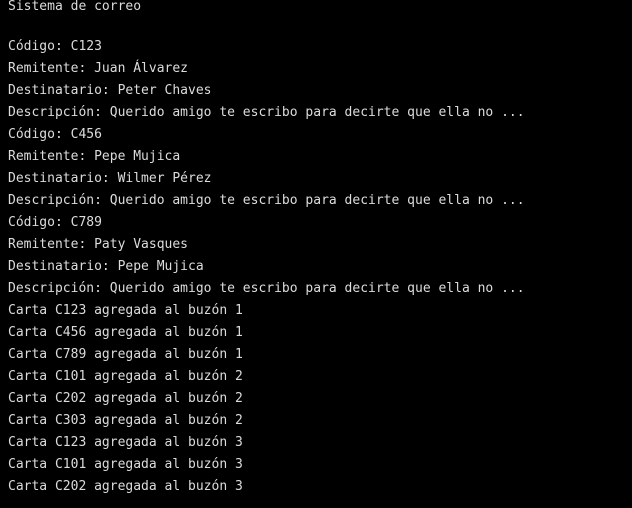 The height and width of the screenshot is (508, 632). I want to click on log-line: Carta C202 agregada al buzón 2, so click(125, 398).